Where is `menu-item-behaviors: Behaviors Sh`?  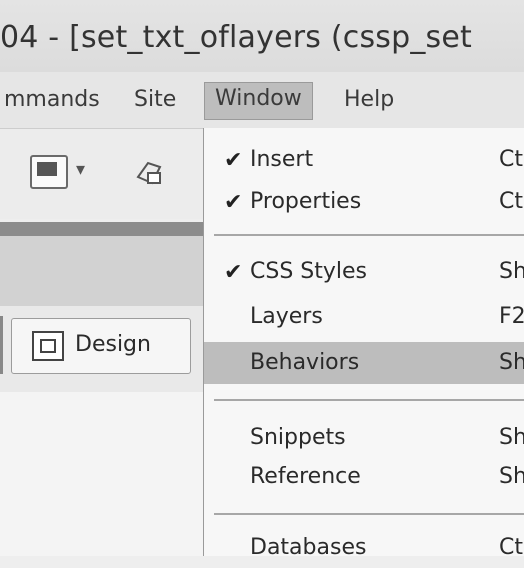
menu-item-behaviors: Behaviors Sh is located at coordinates (364, 363).